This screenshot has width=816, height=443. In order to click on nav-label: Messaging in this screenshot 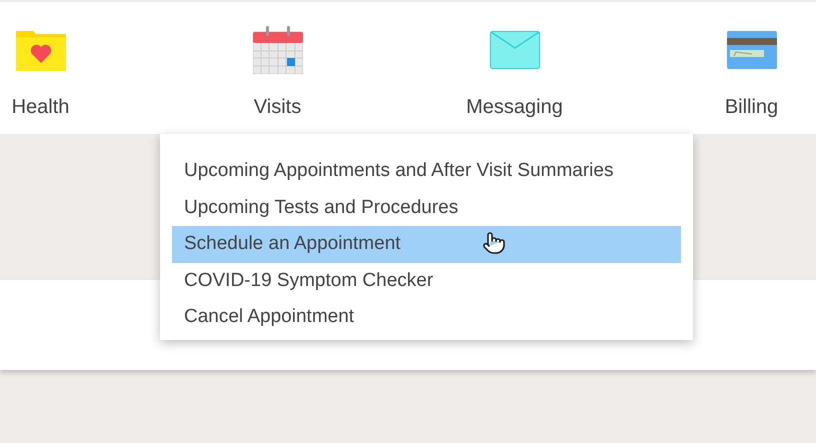, I will do `click(514, 107)`.